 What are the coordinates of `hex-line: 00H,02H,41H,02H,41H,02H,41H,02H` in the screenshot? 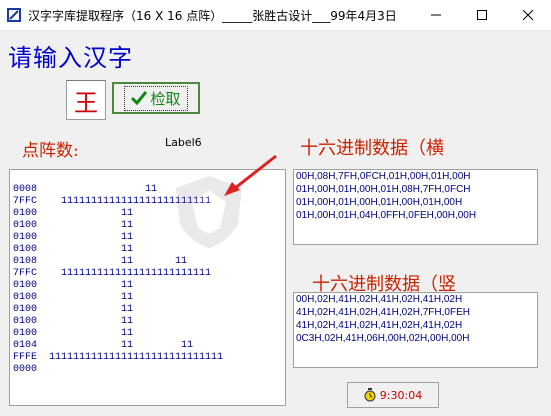 It's located at (379, 299).